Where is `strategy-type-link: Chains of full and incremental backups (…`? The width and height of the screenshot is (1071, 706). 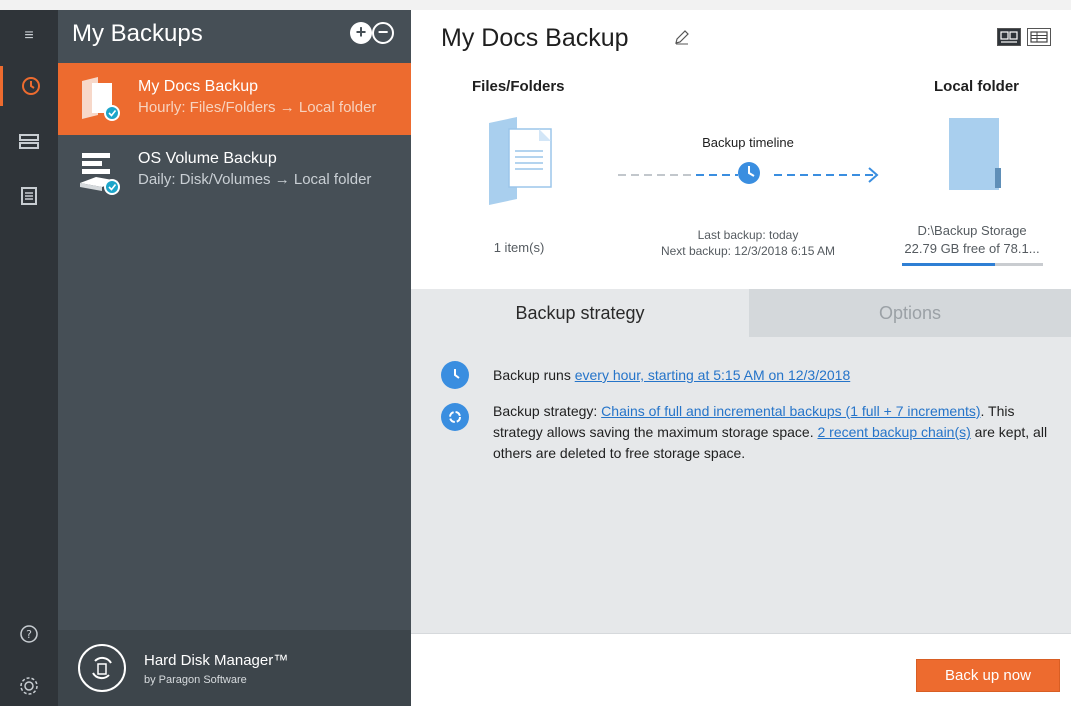 strategy-type-link: Chains of full and incremental backups (… is located at coordinates (790, 411).